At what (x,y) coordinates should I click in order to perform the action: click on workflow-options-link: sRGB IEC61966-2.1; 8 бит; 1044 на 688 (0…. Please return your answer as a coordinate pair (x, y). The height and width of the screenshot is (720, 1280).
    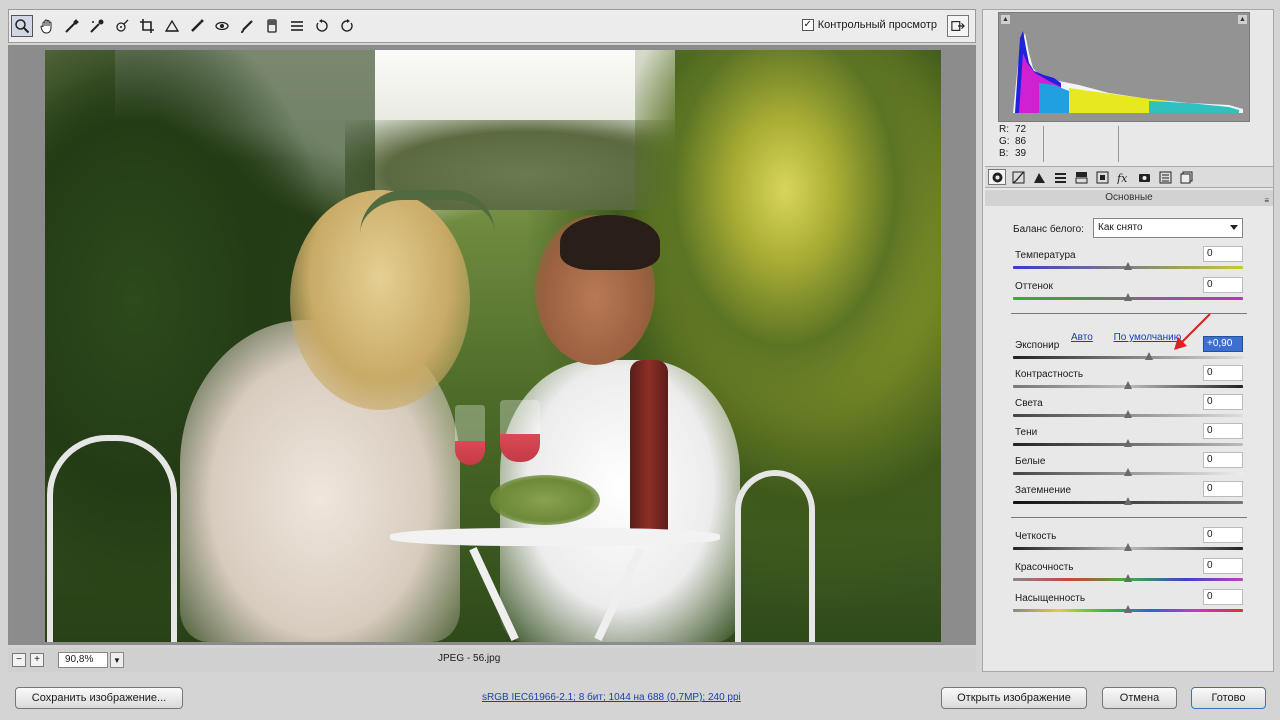
    Looking at the image, I should click on (611, 697).